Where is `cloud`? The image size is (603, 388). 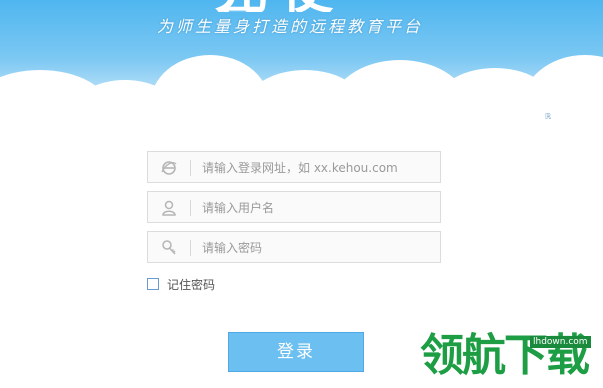 cloud is located at coordinates (561, 92).